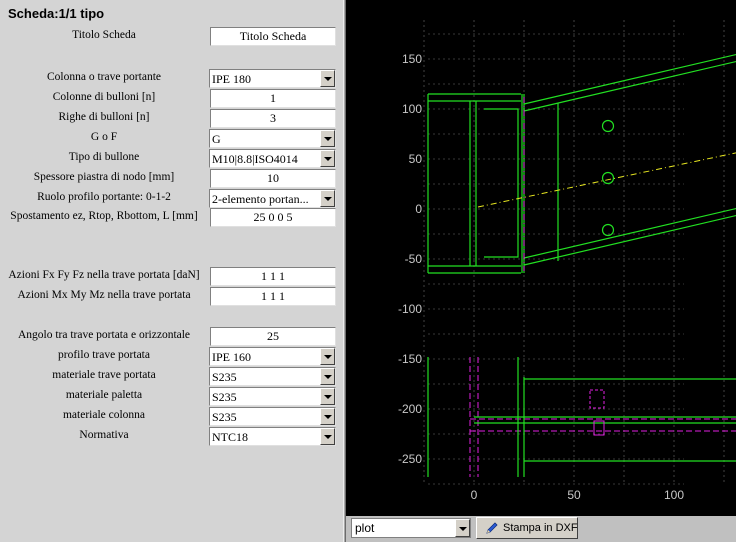  What do you see at coordinates (171, 436) in the screenshot?
I see `form-row: Normativa NTC18` at bounding box center [171, 436].